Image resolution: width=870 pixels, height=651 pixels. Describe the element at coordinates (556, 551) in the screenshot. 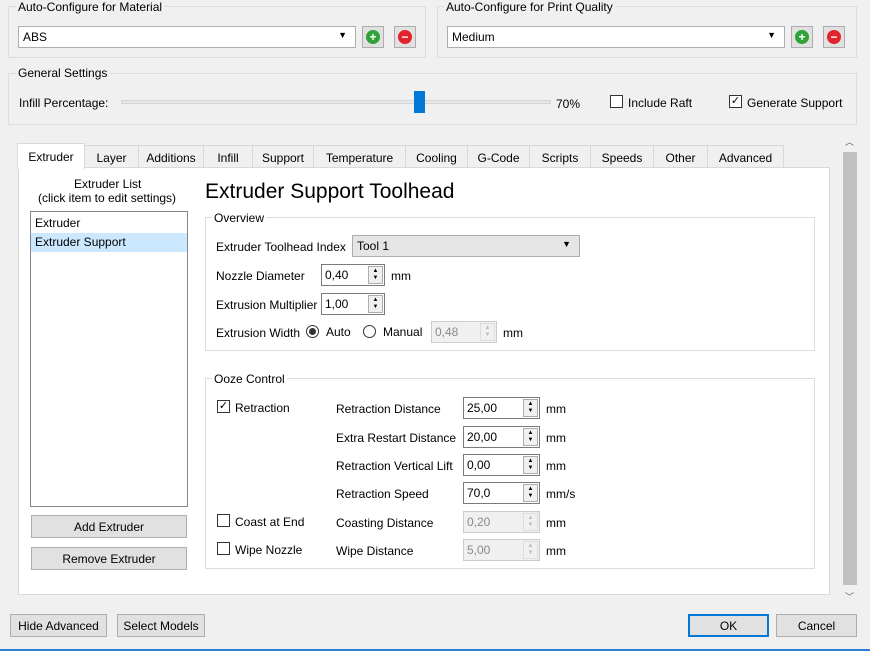

I see `wipe-distance-unit: mm` at that location.